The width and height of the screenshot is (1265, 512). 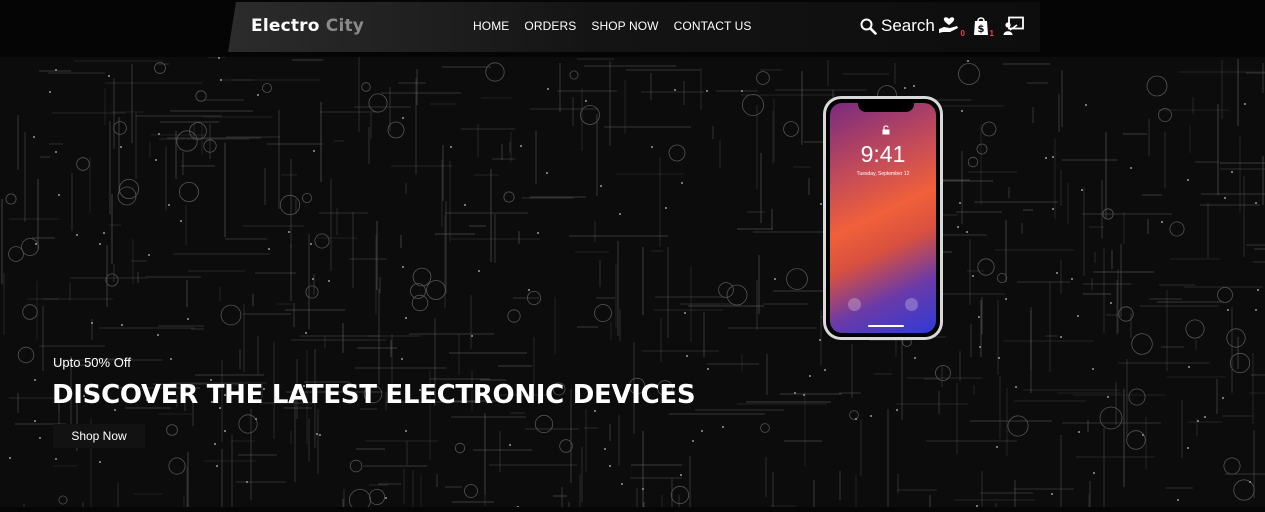 I want to click on phone-image: 9:41 Tuesday, September 12, so click(x=883, y=218).